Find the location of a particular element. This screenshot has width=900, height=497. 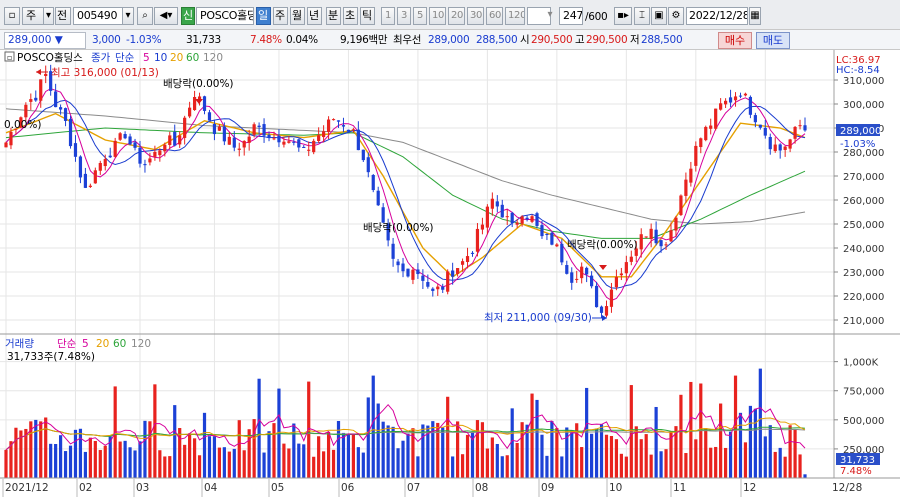

interval-60: 60 is located at coordinates (494, 16).